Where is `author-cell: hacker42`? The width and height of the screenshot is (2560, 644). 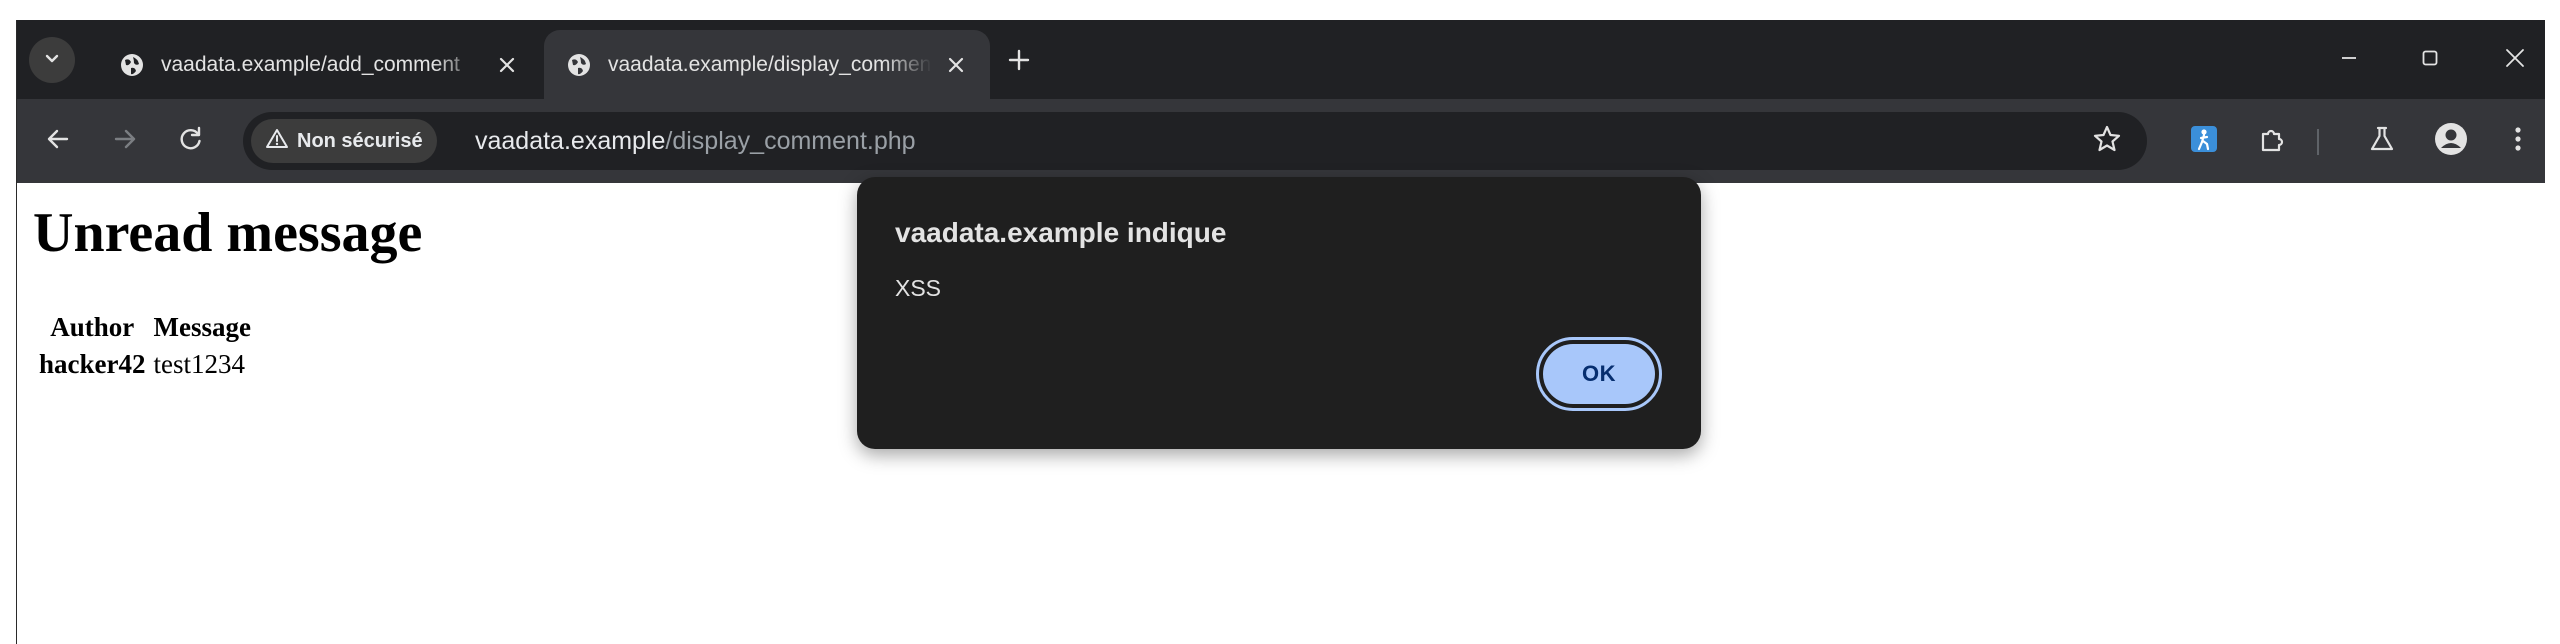
author-cell: hacker42 is located at coordinates (92, 364).